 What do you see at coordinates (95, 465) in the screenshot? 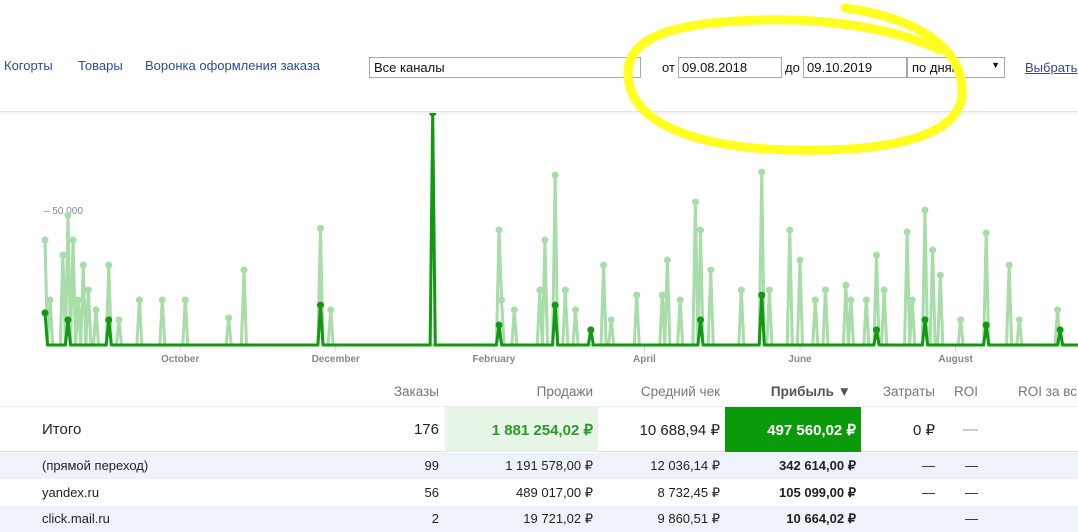
I see `source-link: (прямой переход)` at bounding box center [95, 465].